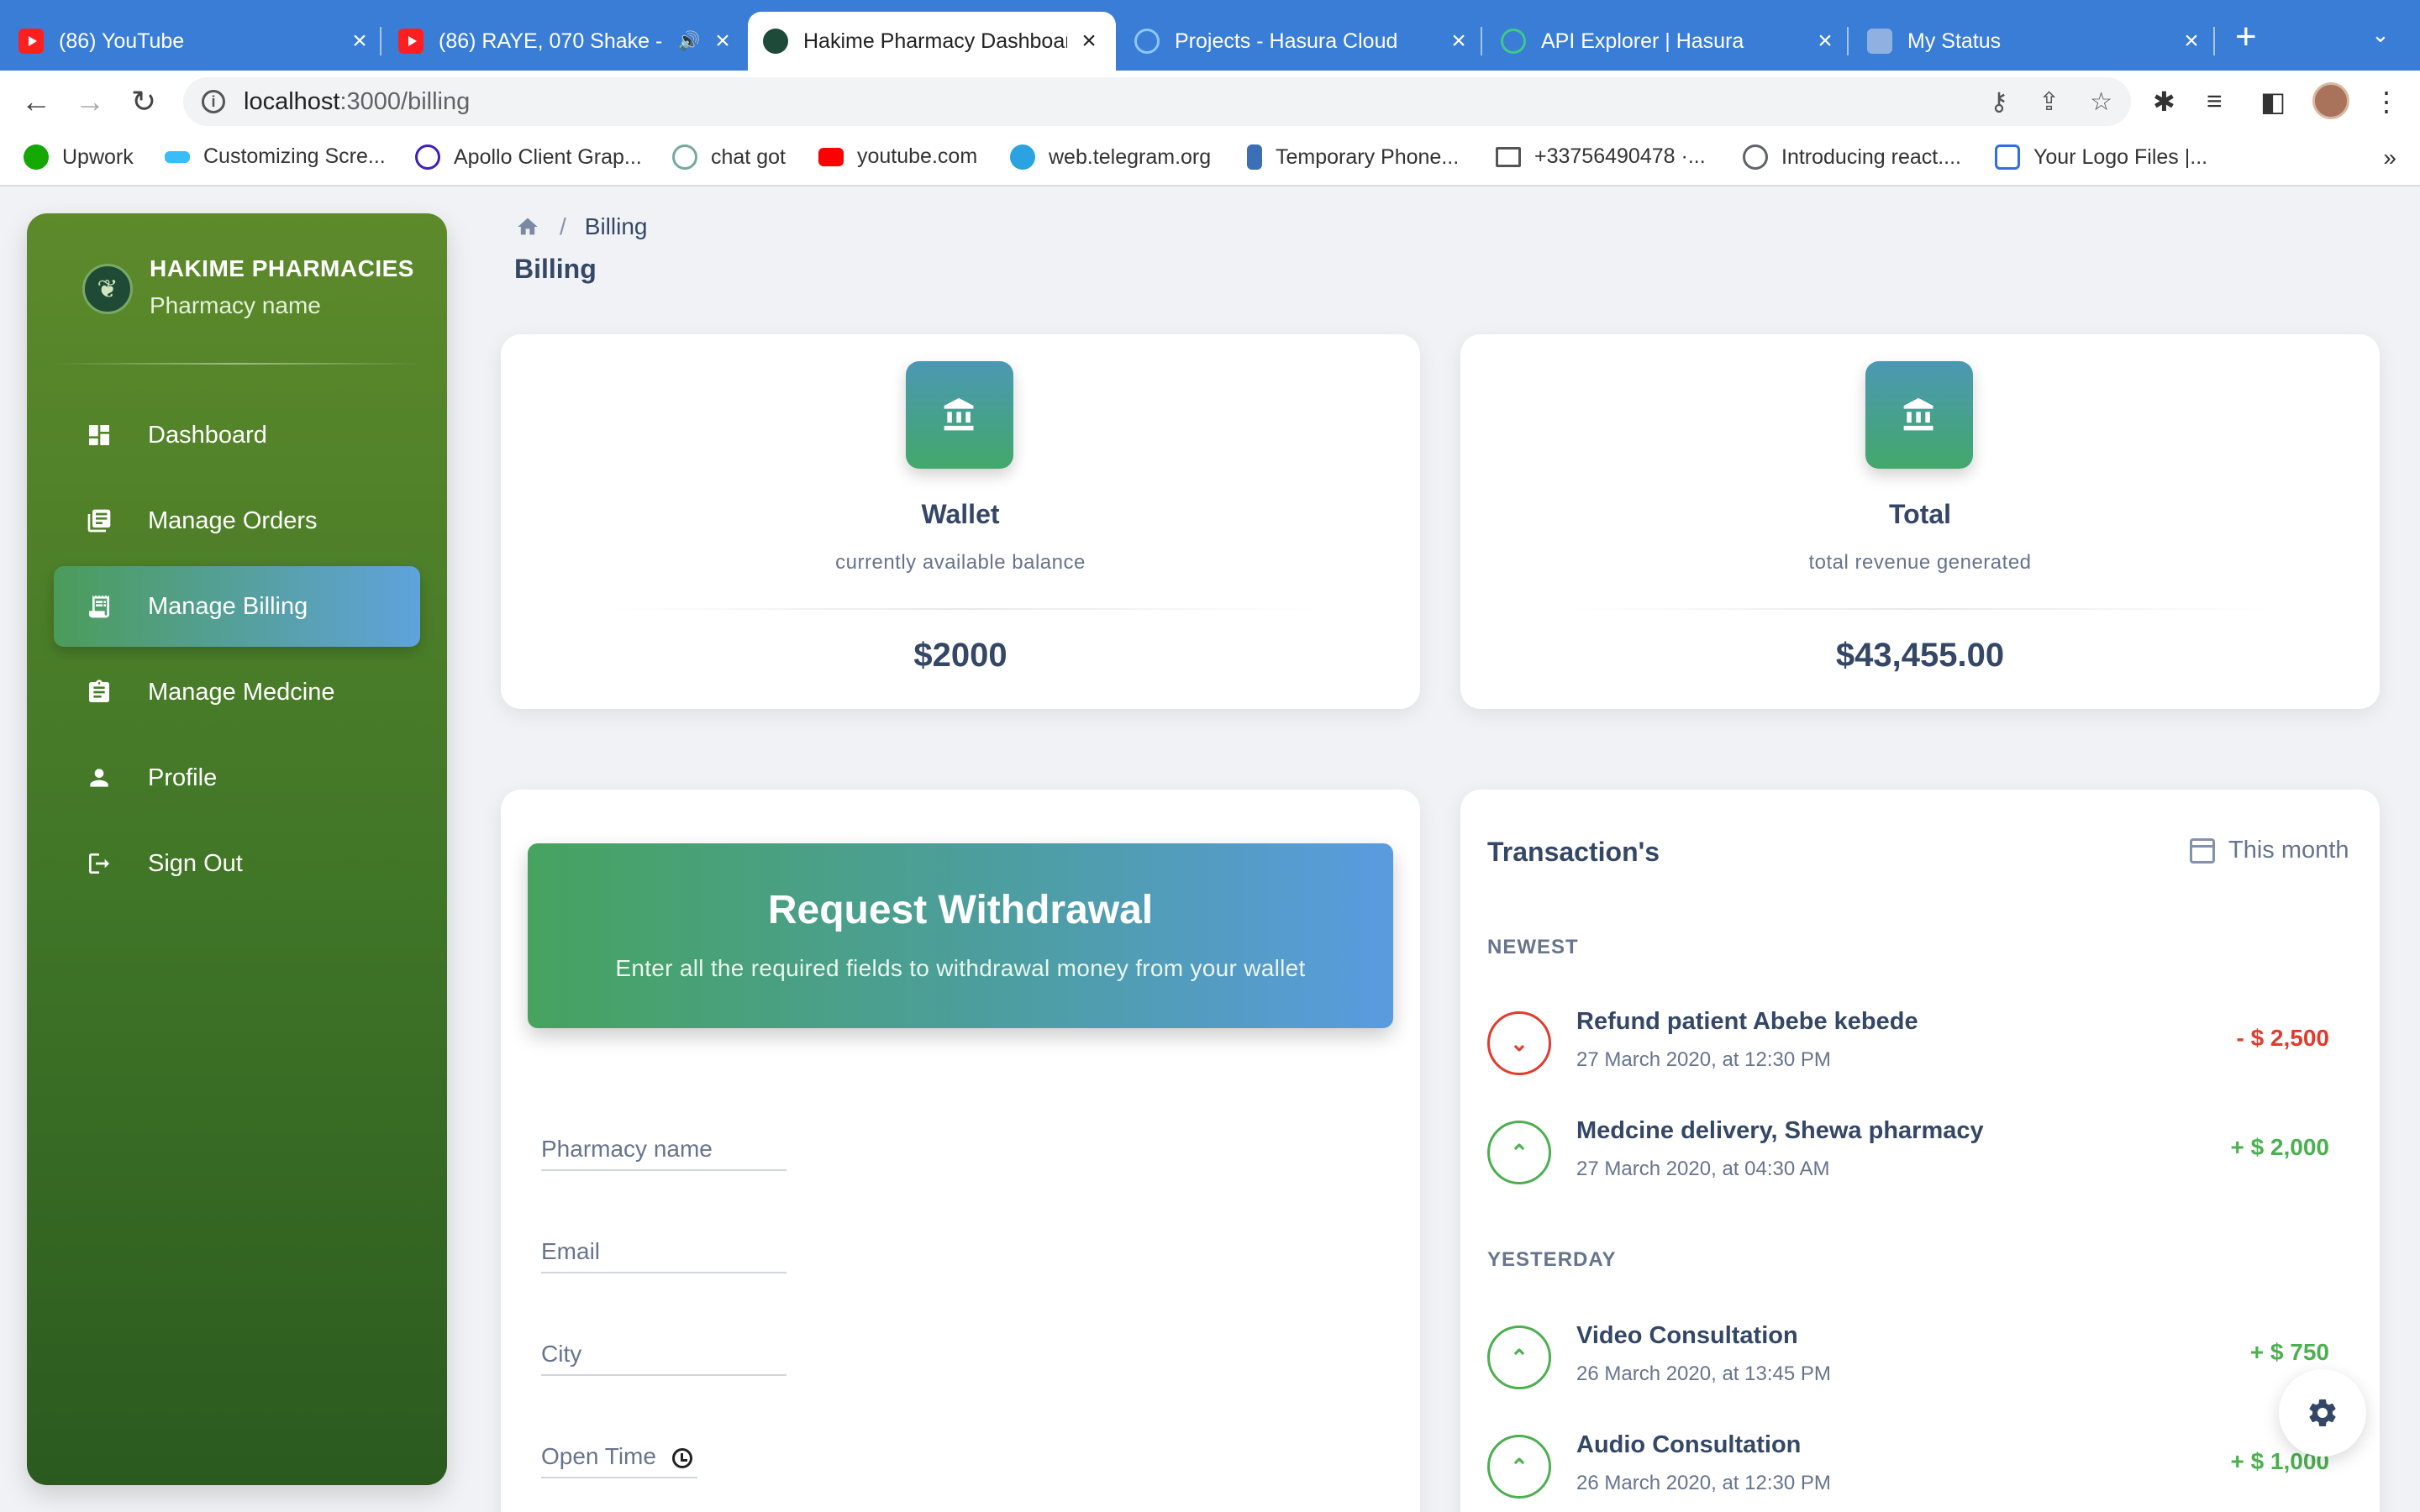 This screenshot has height=1512, width=2420. What do you see at coordinates (2049, 102) in the screenshot?
I see `share-icon: ⇪` at bounding box center [2049, 102].